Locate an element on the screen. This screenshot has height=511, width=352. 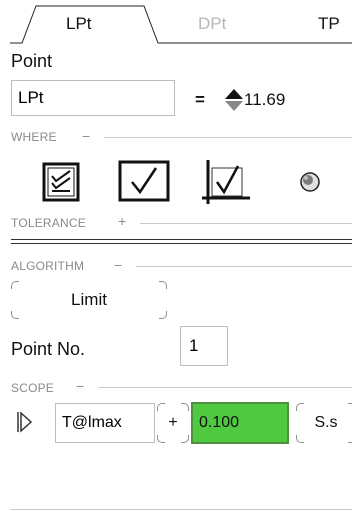
algorithm-divider is located at coordinates (244, 266).